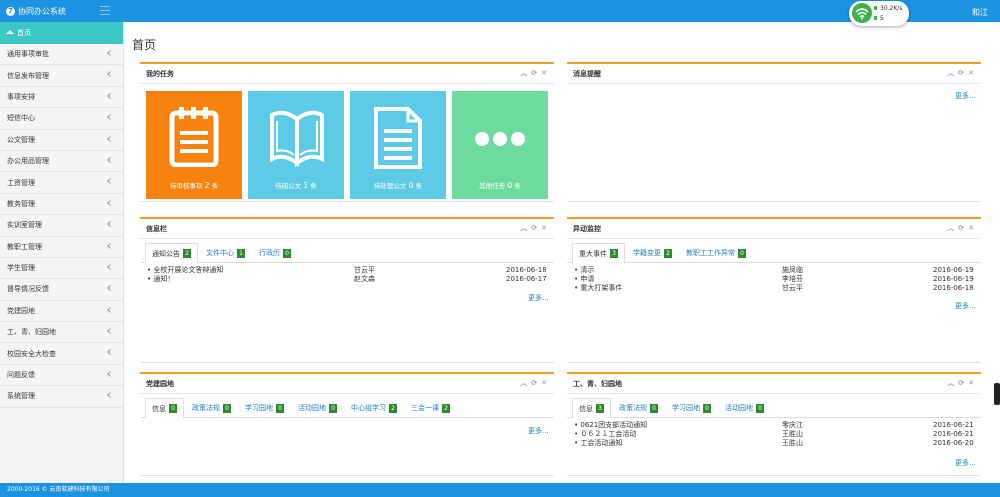 Image resolution: width=1000 pixels, height=497 pixels. Describe the element at coordinates (164, 408) in the screenshot. I see `tab-party-info: 信息 0` at that location.